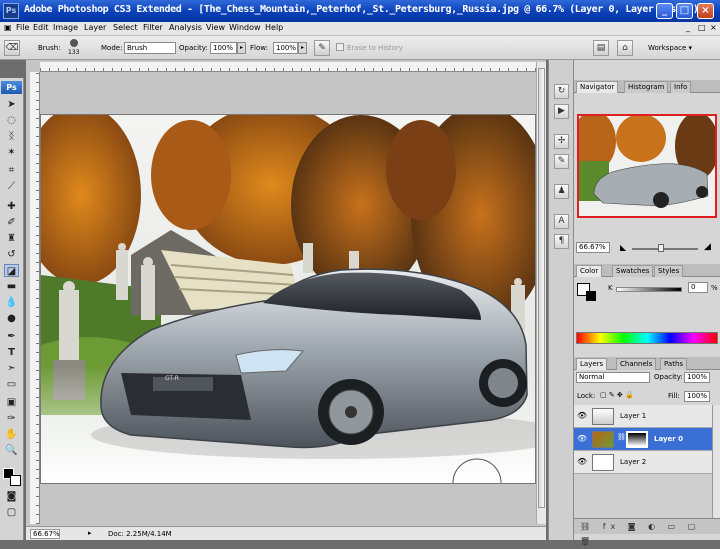 The width and height of the screenshot is (720, 549). Describe the element at coordinates (621, 437) in the screenshot. I see `mask-link-icon: ⛓` at that location.